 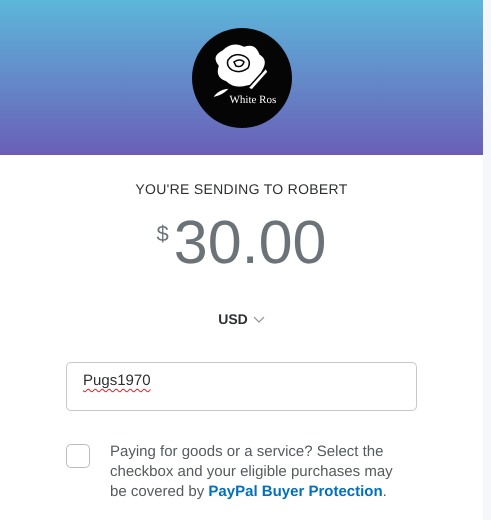 What do you see at coordinates (295, 491) in the screenshot?
I see `buyer-protection-link: PayPal Buyer Protection` at bounding box center [295, 491].